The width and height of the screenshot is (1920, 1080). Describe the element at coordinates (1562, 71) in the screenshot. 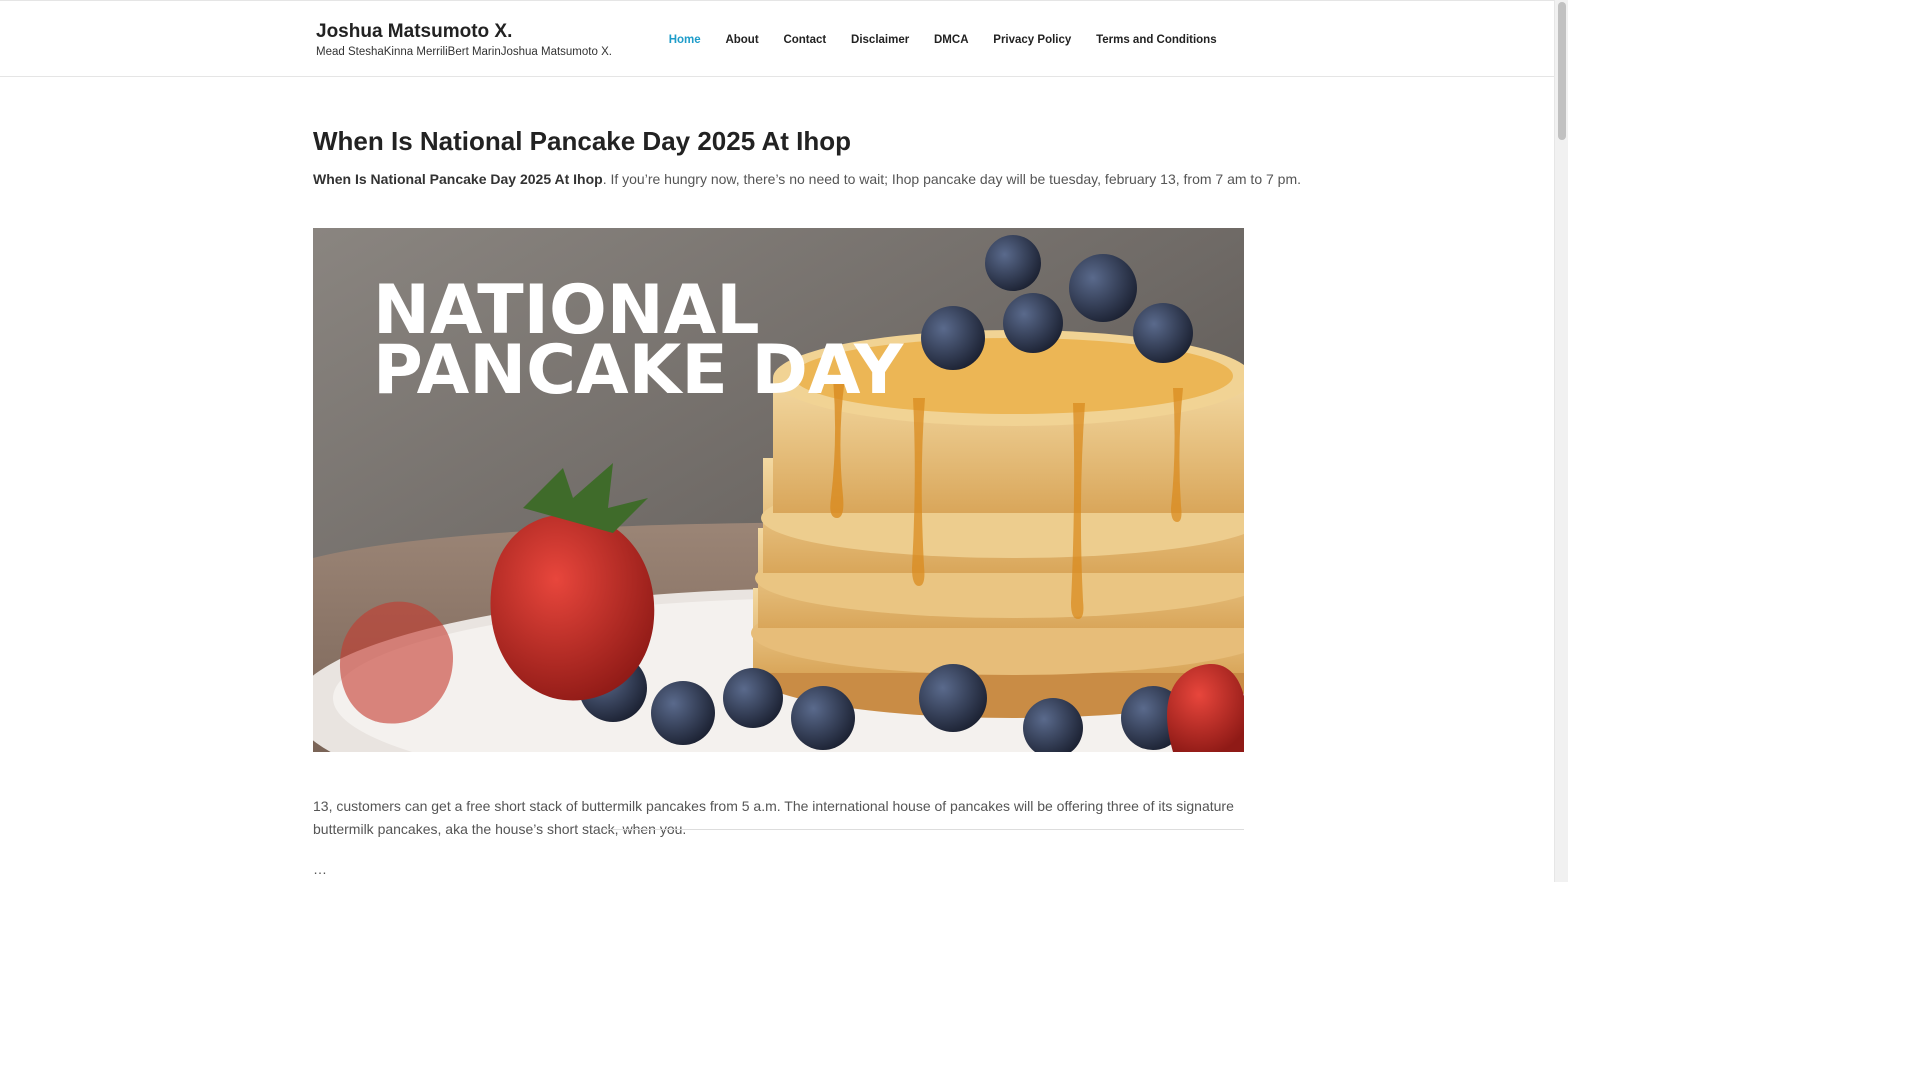

I see `scrollbar-thumb` at that location.